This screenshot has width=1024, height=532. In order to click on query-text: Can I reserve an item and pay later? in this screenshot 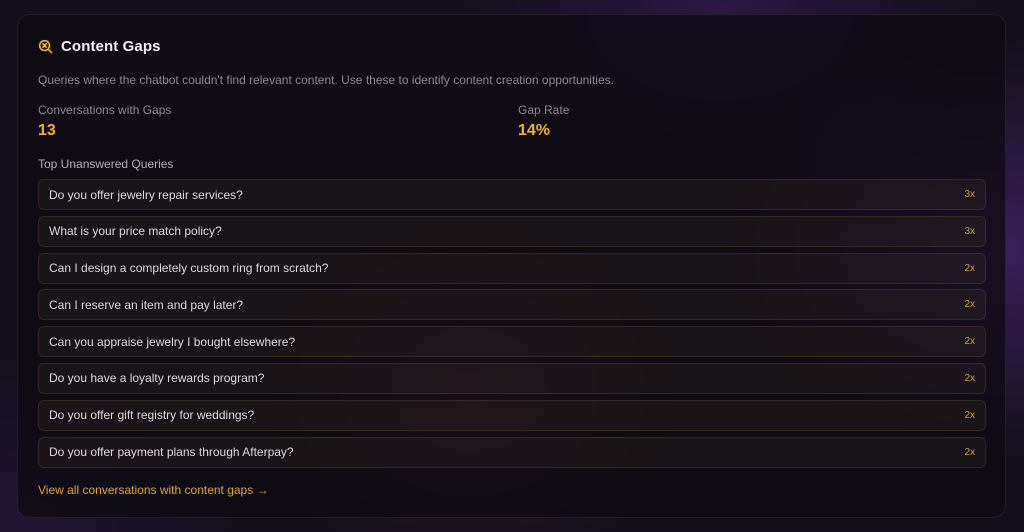, I will do `click(146, 304)`.